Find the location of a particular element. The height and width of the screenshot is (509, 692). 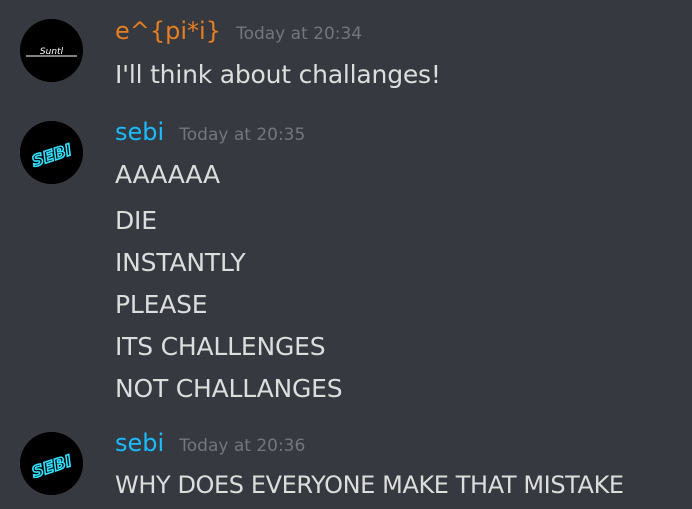

message-content: I'll think about challanges! is located at coordinates (278, 74).